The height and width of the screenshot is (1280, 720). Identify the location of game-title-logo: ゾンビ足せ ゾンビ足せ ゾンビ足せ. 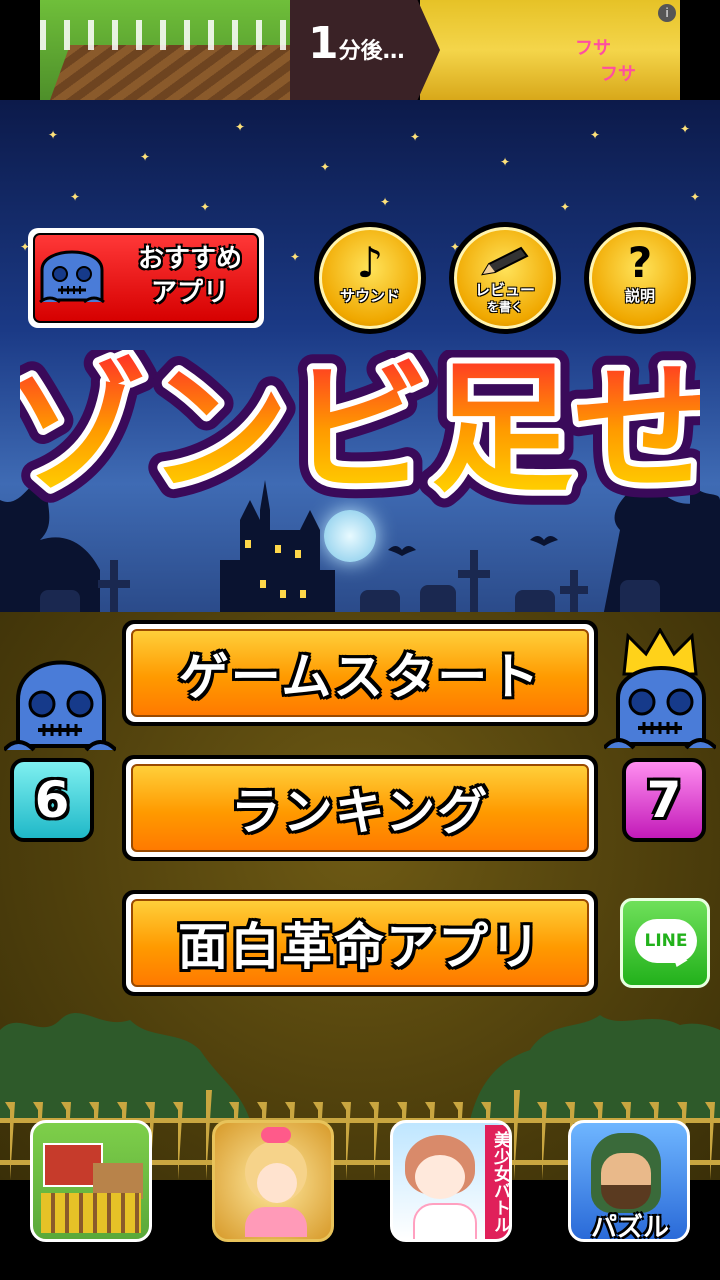
(360, 430).